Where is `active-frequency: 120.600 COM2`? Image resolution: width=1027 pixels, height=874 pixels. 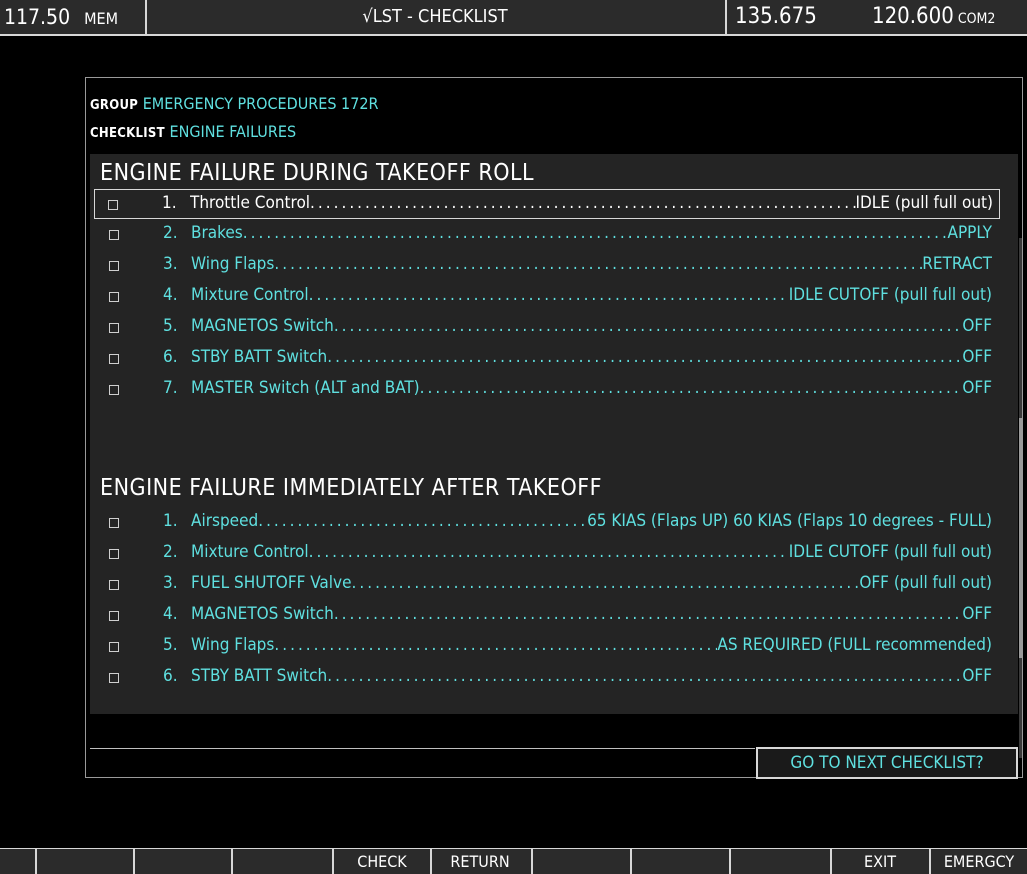
active-frequency: 120.600 COM2 is located at coordinates (933, 17).